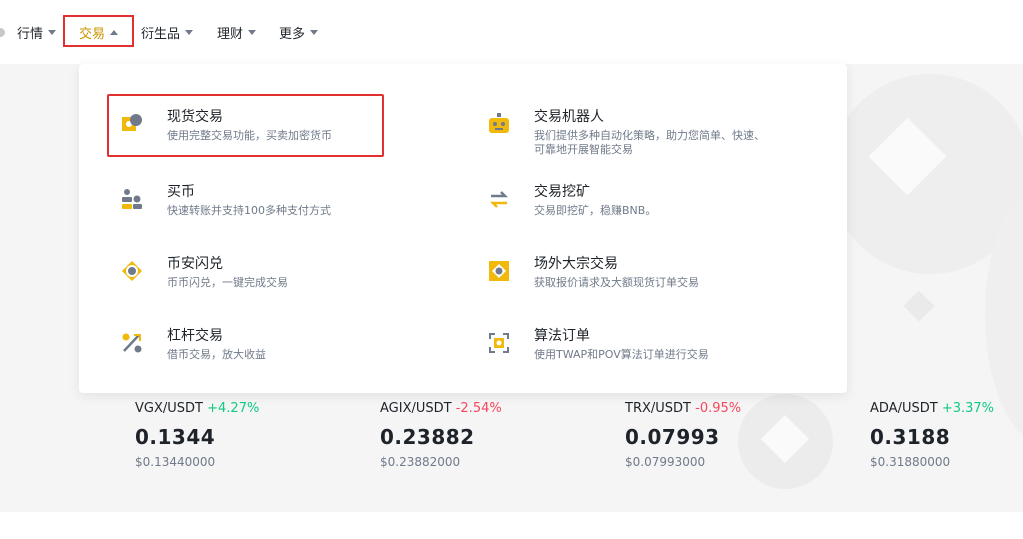 This screenshot has height=539, width=1023. I want to click on ticker-change: -0.95%, so click(718, 408).